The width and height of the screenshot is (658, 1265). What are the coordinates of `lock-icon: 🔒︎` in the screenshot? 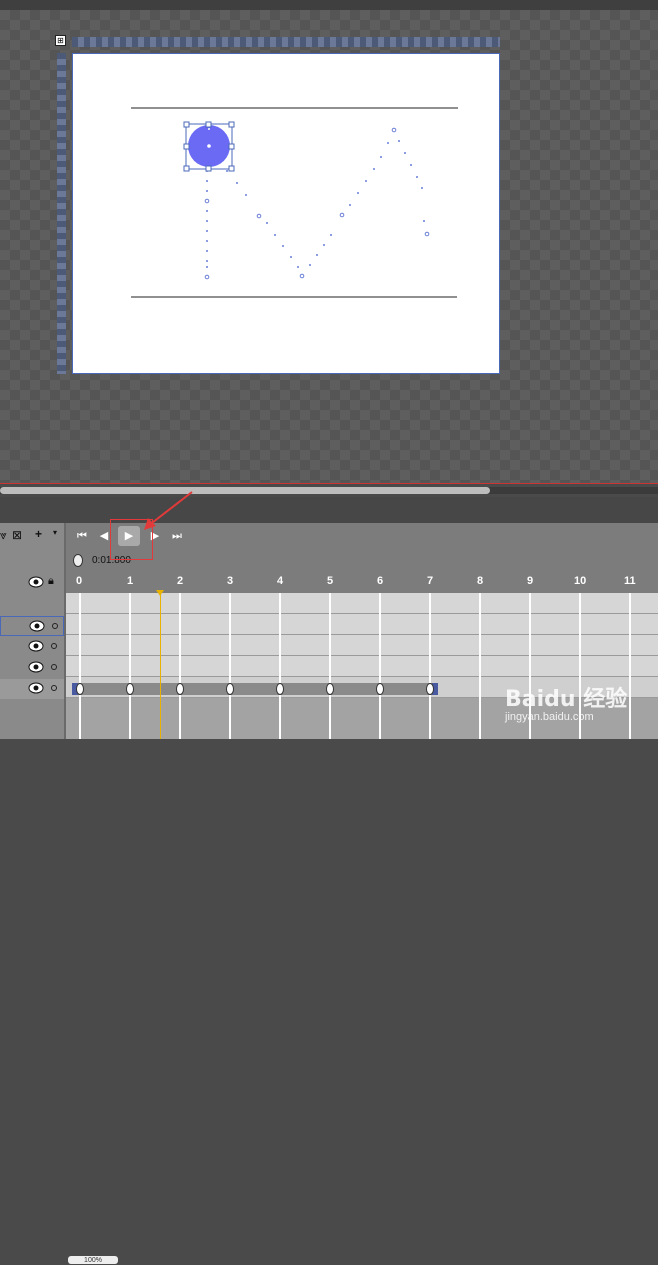 It's located at (51, 581).